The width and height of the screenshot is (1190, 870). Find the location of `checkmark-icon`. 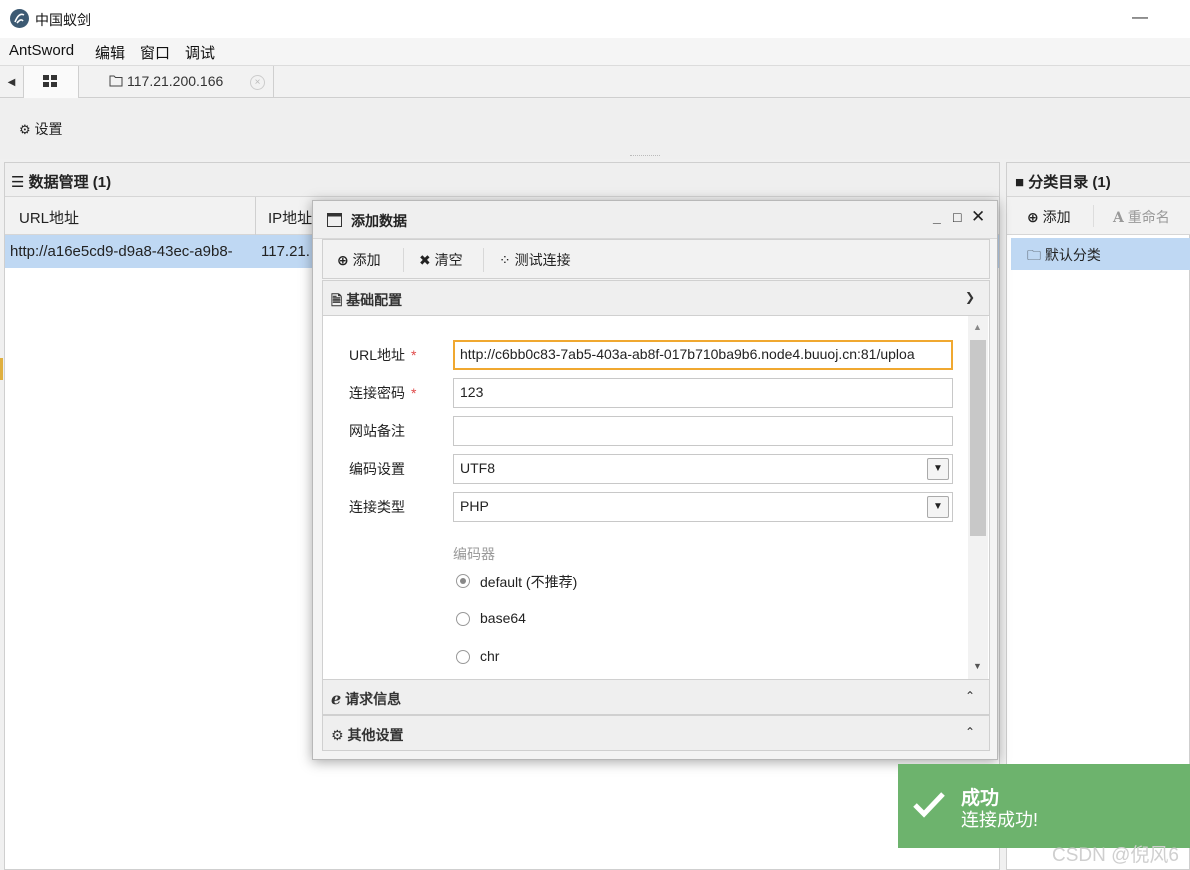

checkmark-icon is located at coordinates (929, 805).